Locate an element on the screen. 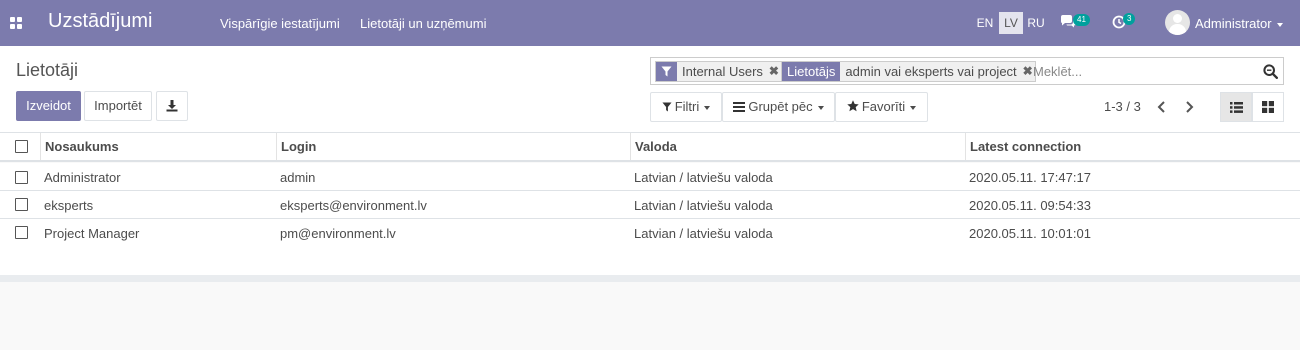 The height and width of the screenshot is (350, 1300). cell-name: eksperts is located at coordinates (69, 205).